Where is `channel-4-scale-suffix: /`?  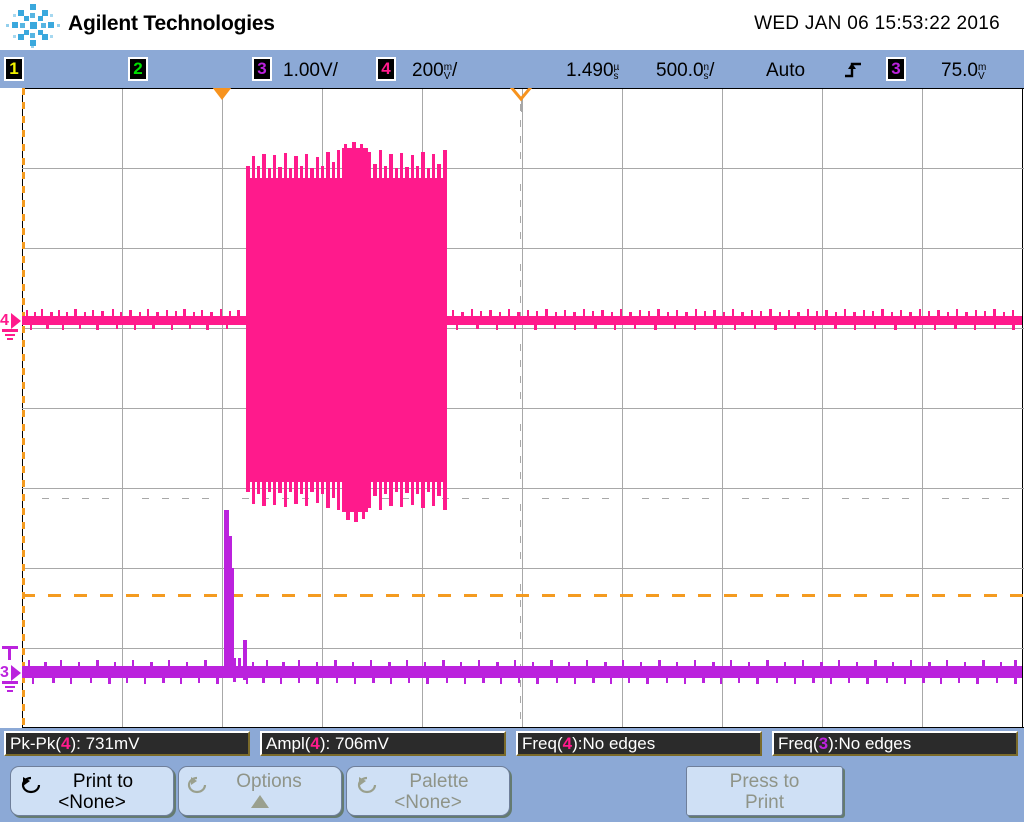
channel-4-scale-suffix: / is located at coordinates (455, 70).